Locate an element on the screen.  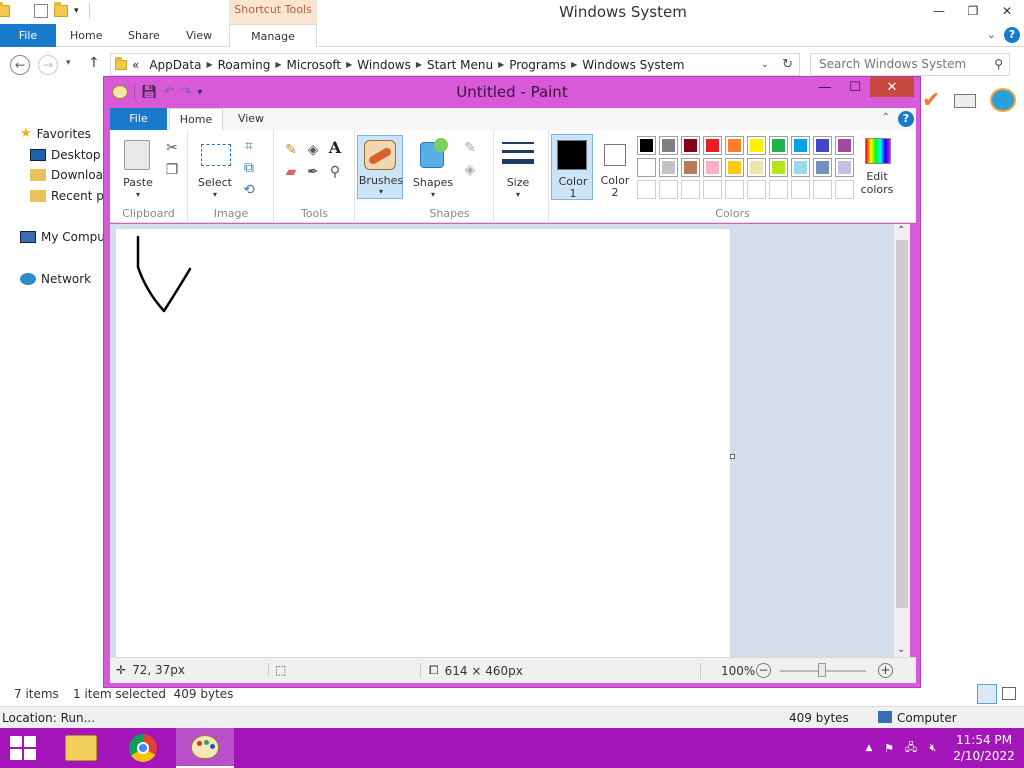
scroll-down-icon: ⌄ is located at coordinates (901, 649).